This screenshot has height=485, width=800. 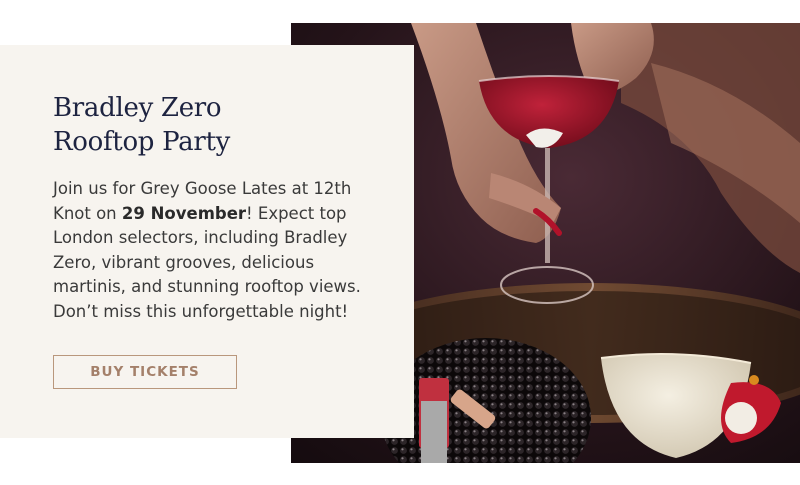 What do you see at coordinates (203, 125) in the screenshot?
I see `event-title: Bradley Zero Rooftop Party` at bounding box center [203, 125].